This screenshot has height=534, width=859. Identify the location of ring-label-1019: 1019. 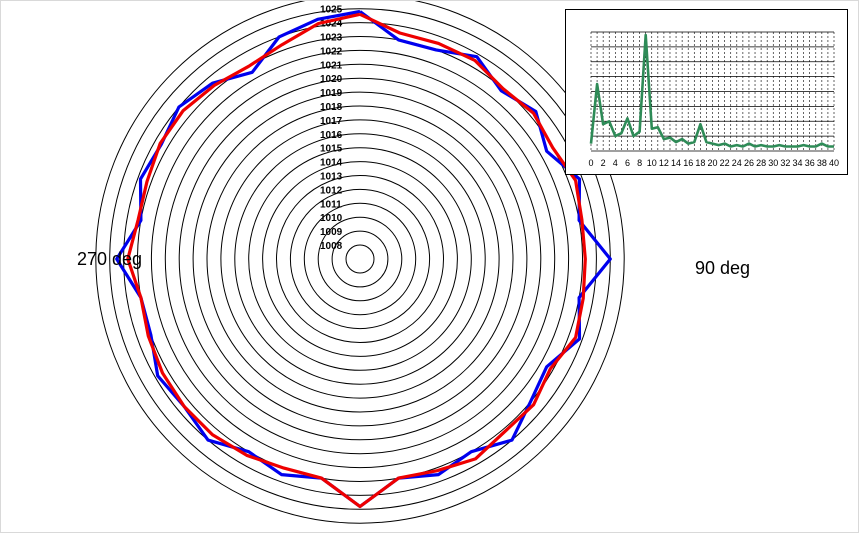
(331, 93).